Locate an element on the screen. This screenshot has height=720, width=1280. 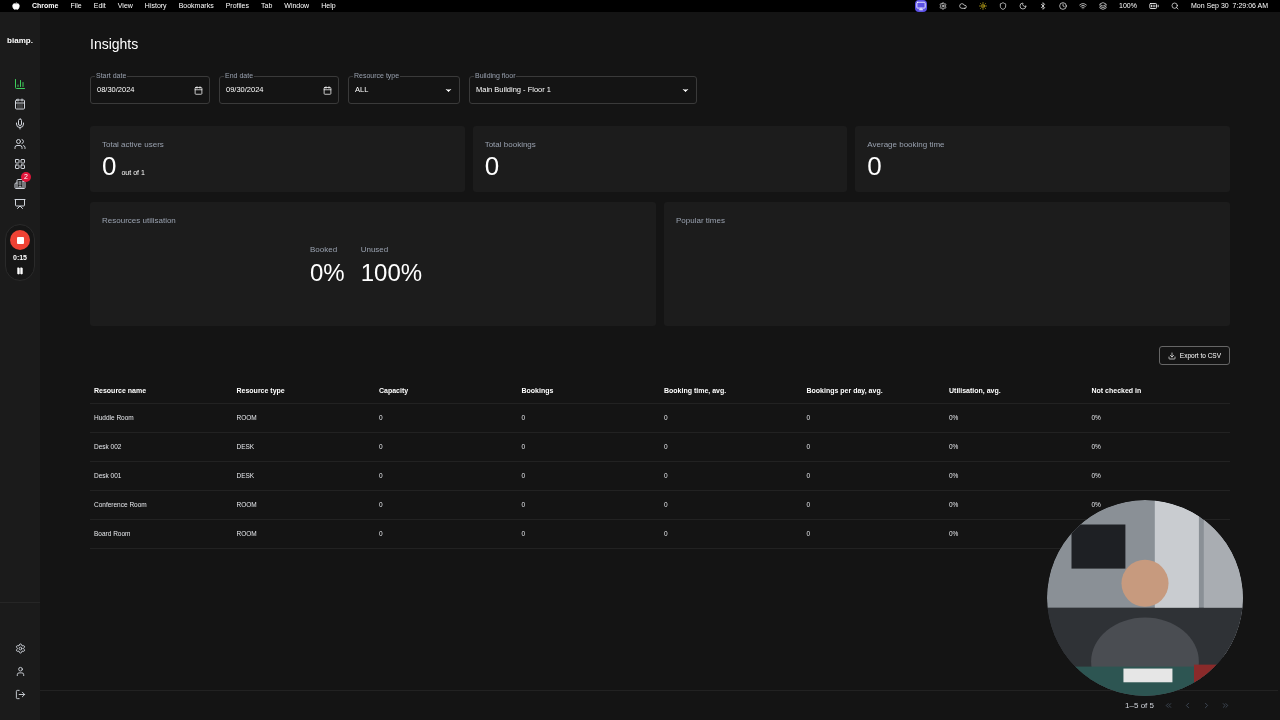
stop-recording-button is located at coordinates (20, 240).